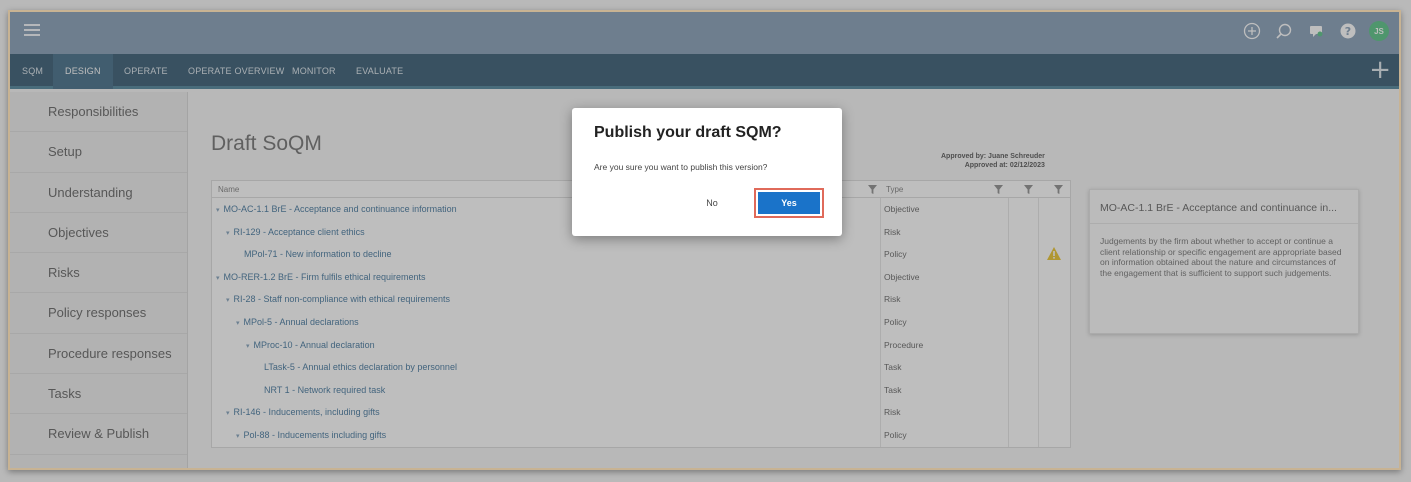  I want to click on no-button: No, so click(712, 203).